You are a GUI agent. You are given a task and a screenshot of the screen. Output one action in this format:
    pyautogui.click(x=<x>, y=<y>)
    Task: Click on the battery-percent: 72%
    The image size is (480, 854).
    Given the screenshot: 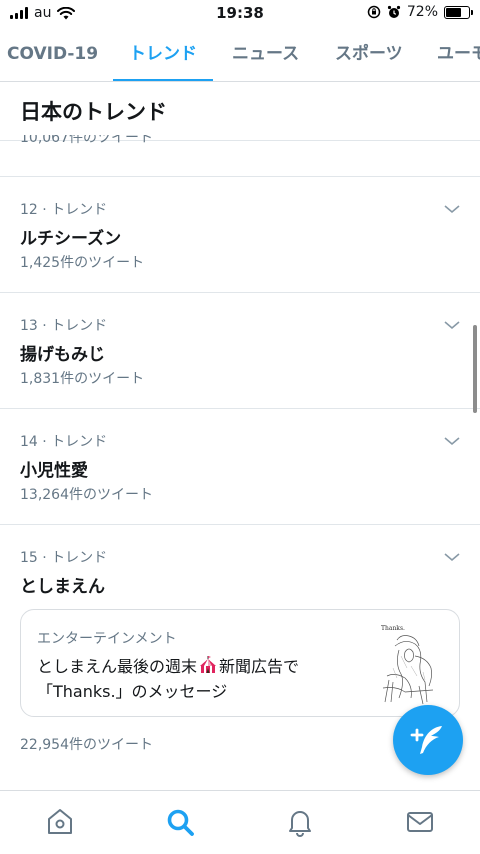 What is the action you would take?
    pyautogui.click(x=422, y=12)
    